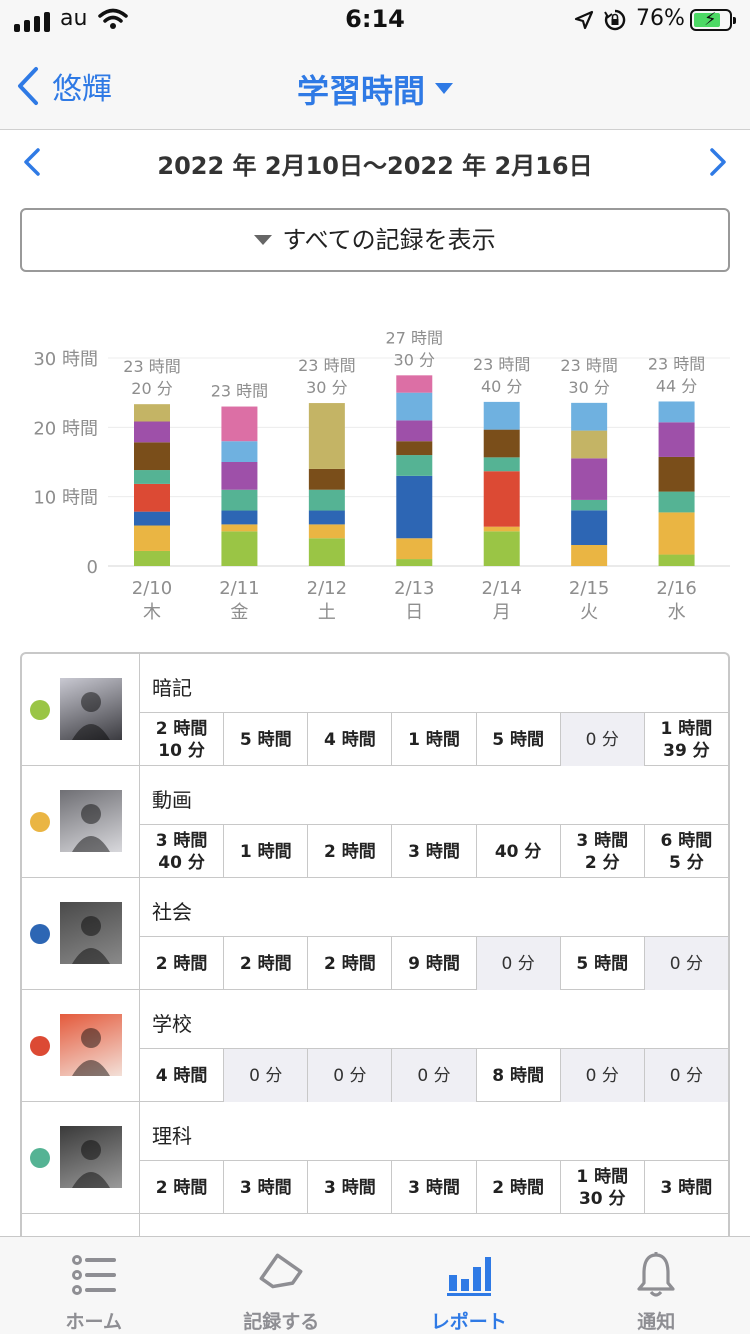  What do you see at coordinates (94, 1285) in the screenshot?
I see `tab-list: ホーム` at bounding box center [94, 1285].